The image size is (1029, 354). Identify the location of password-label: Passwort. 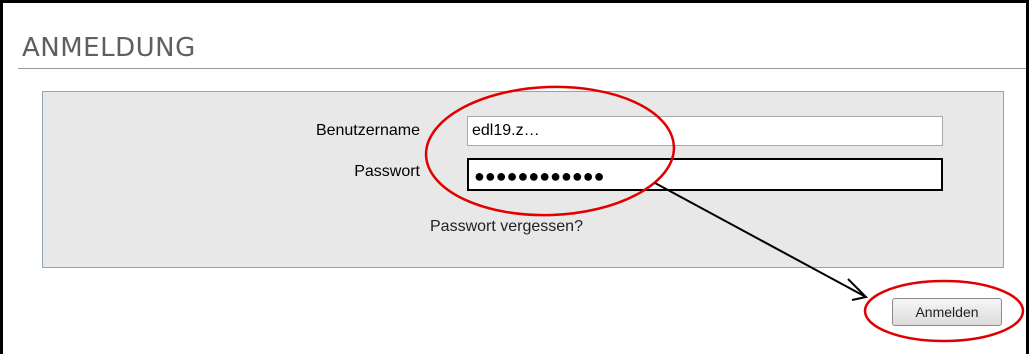
(387, 171).